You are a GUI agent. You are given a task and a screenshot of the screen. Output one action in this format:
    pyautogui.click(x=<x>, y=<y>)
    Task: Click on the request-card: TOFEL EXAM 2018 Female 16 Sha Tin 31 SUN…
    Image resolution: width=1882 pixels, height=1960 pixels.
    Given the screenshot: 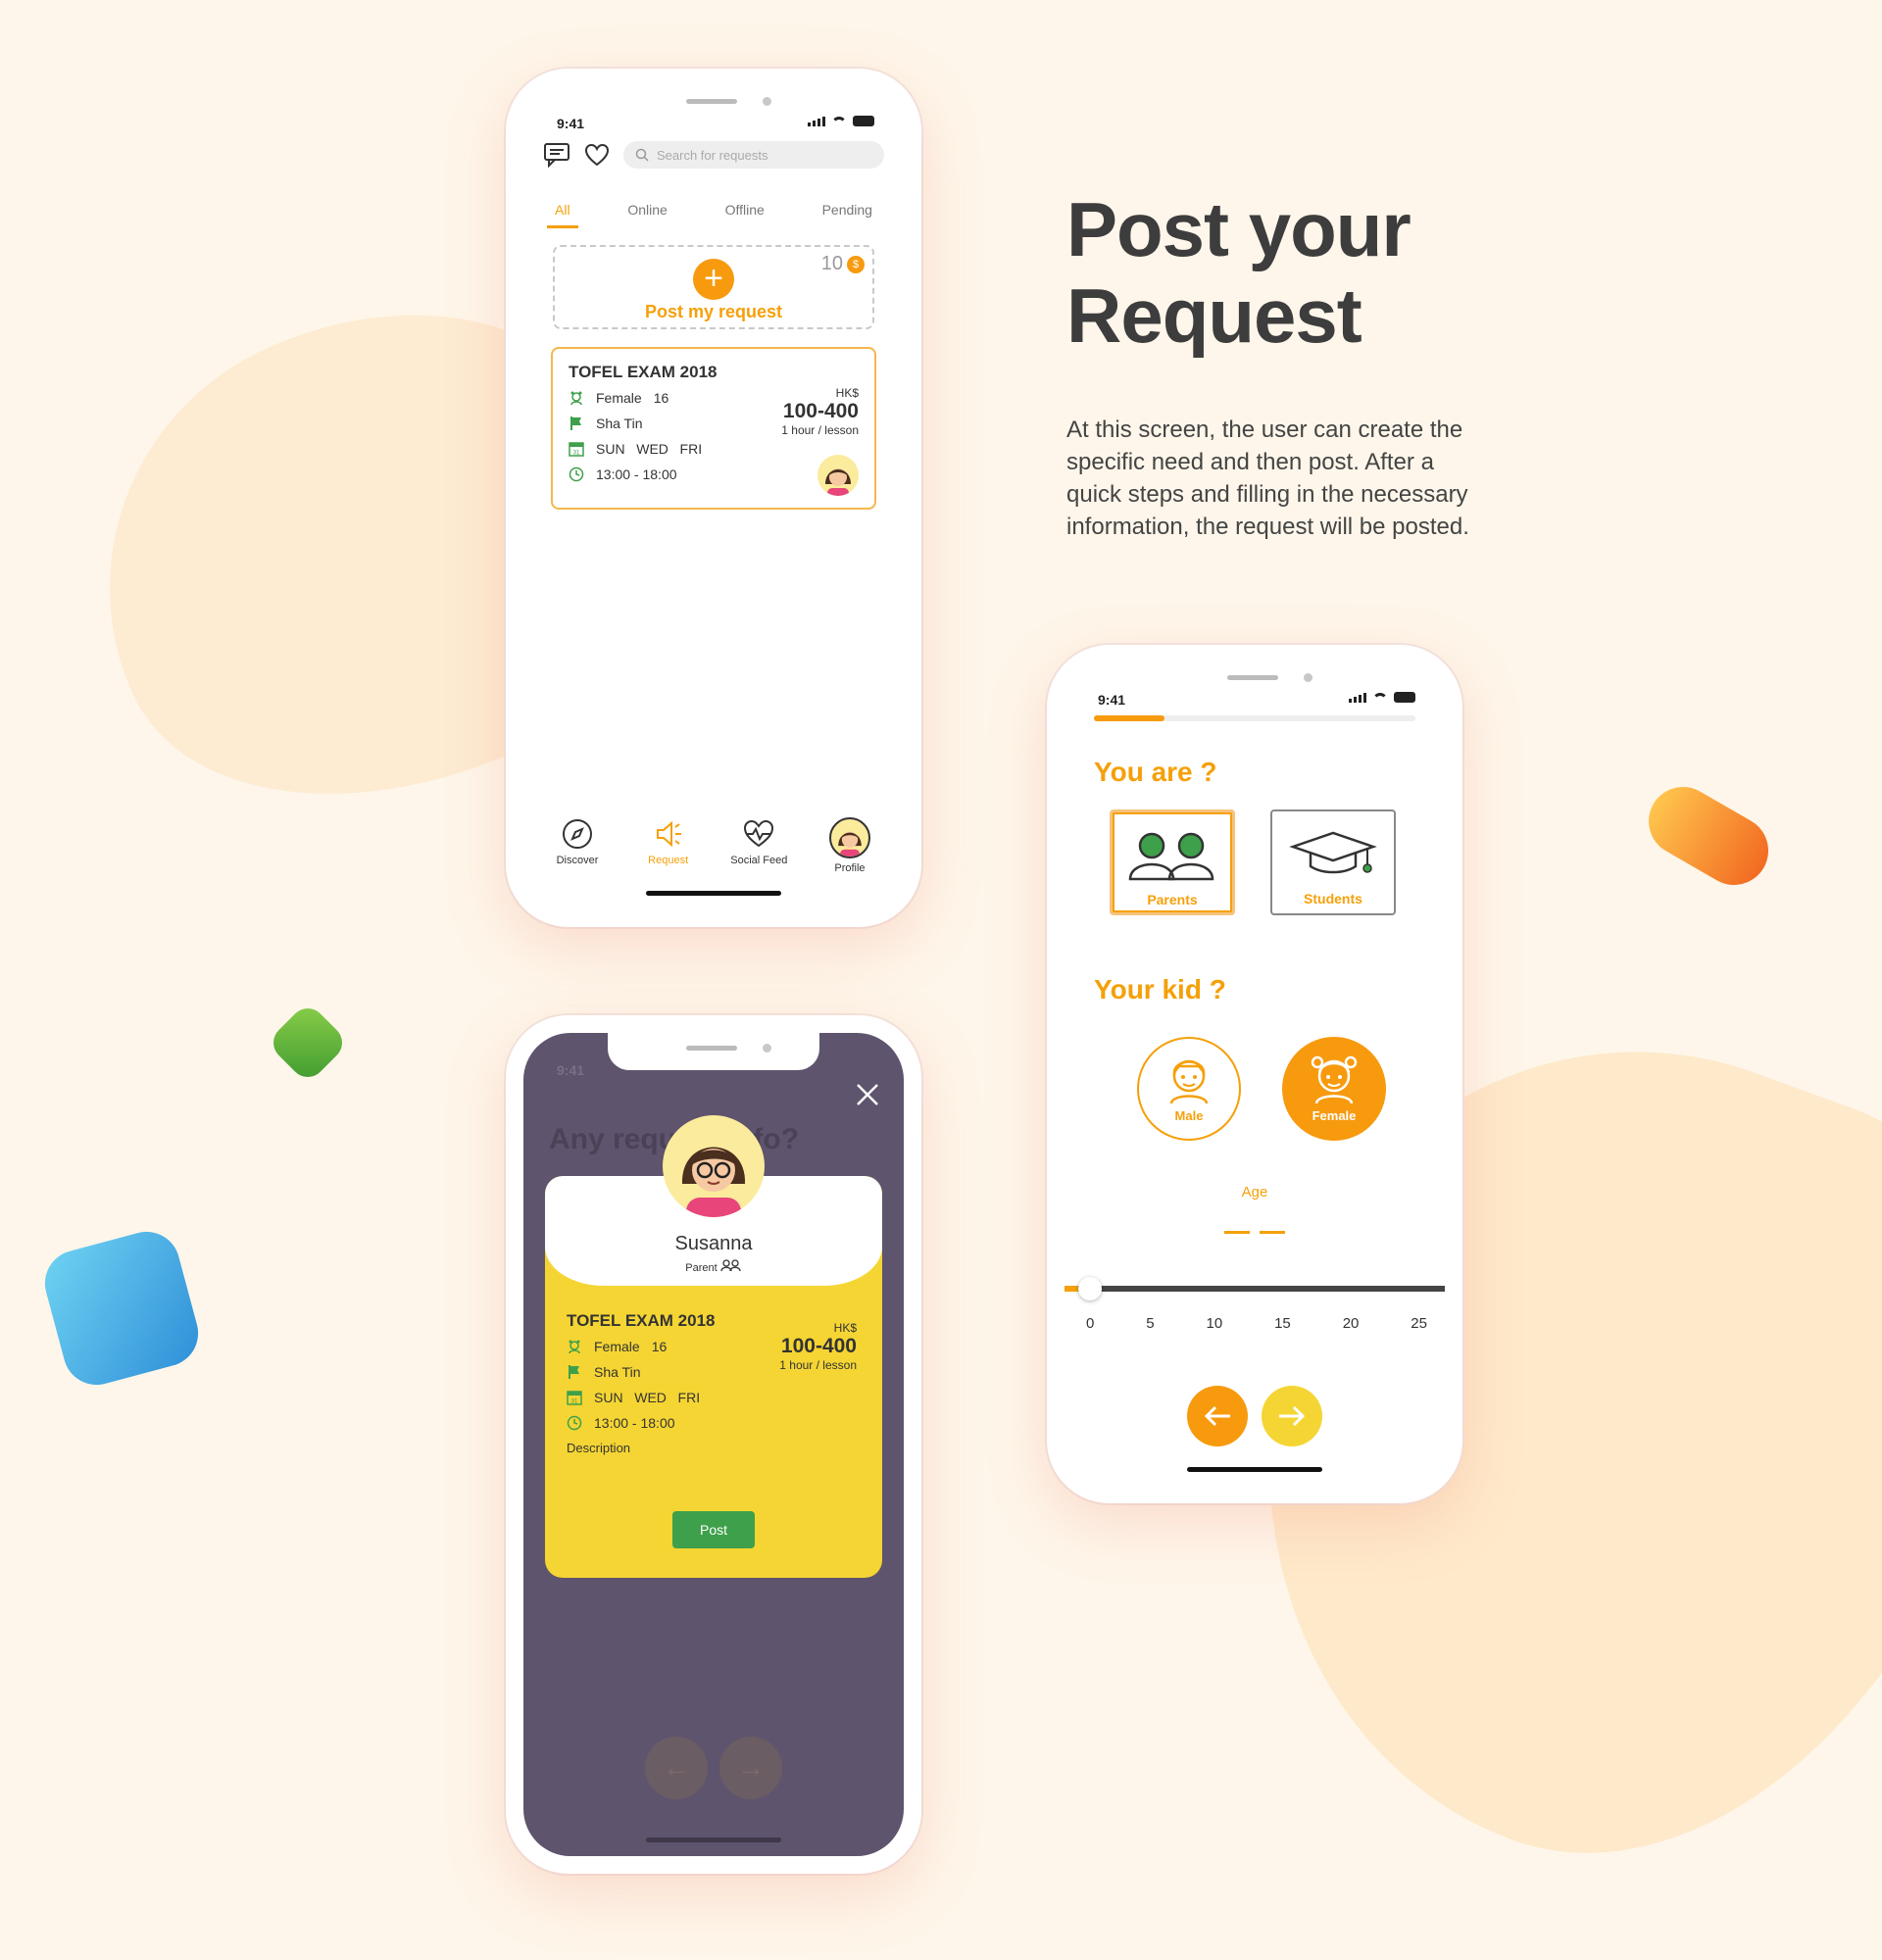 What is the action you would take?
    pyautogui.click(x=713, y=428)
    